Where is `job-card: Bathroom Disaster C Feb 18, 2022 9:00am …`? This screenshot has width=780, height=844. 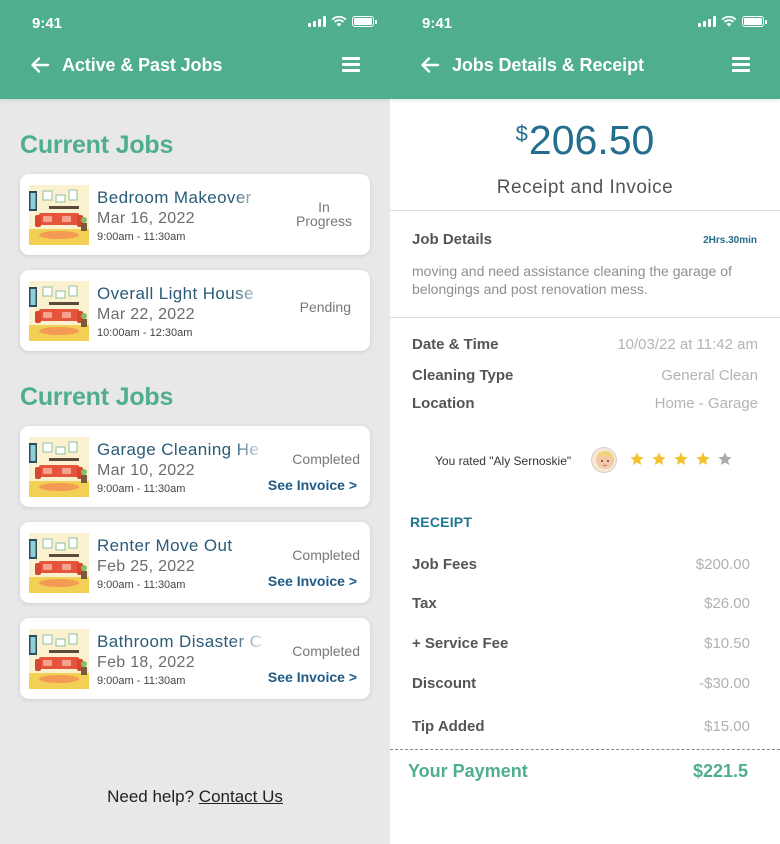 job-card: Bathroom Disaster C Feb 18, 2022 9:00am … is located at coordinates (195, 658).